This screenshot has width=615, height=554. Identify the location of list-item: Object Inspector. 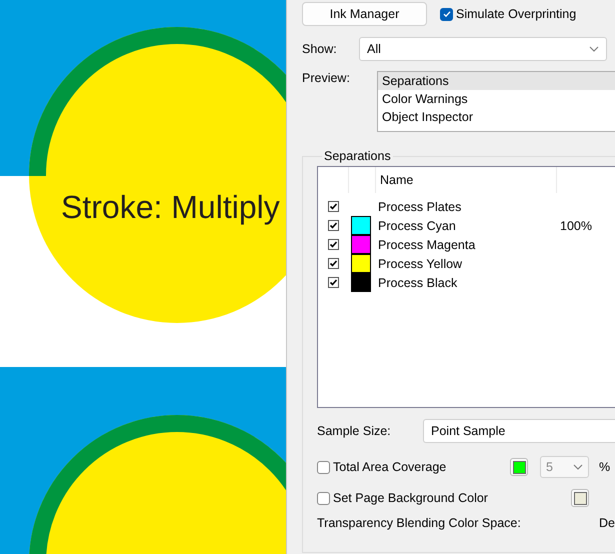
(496, 117).